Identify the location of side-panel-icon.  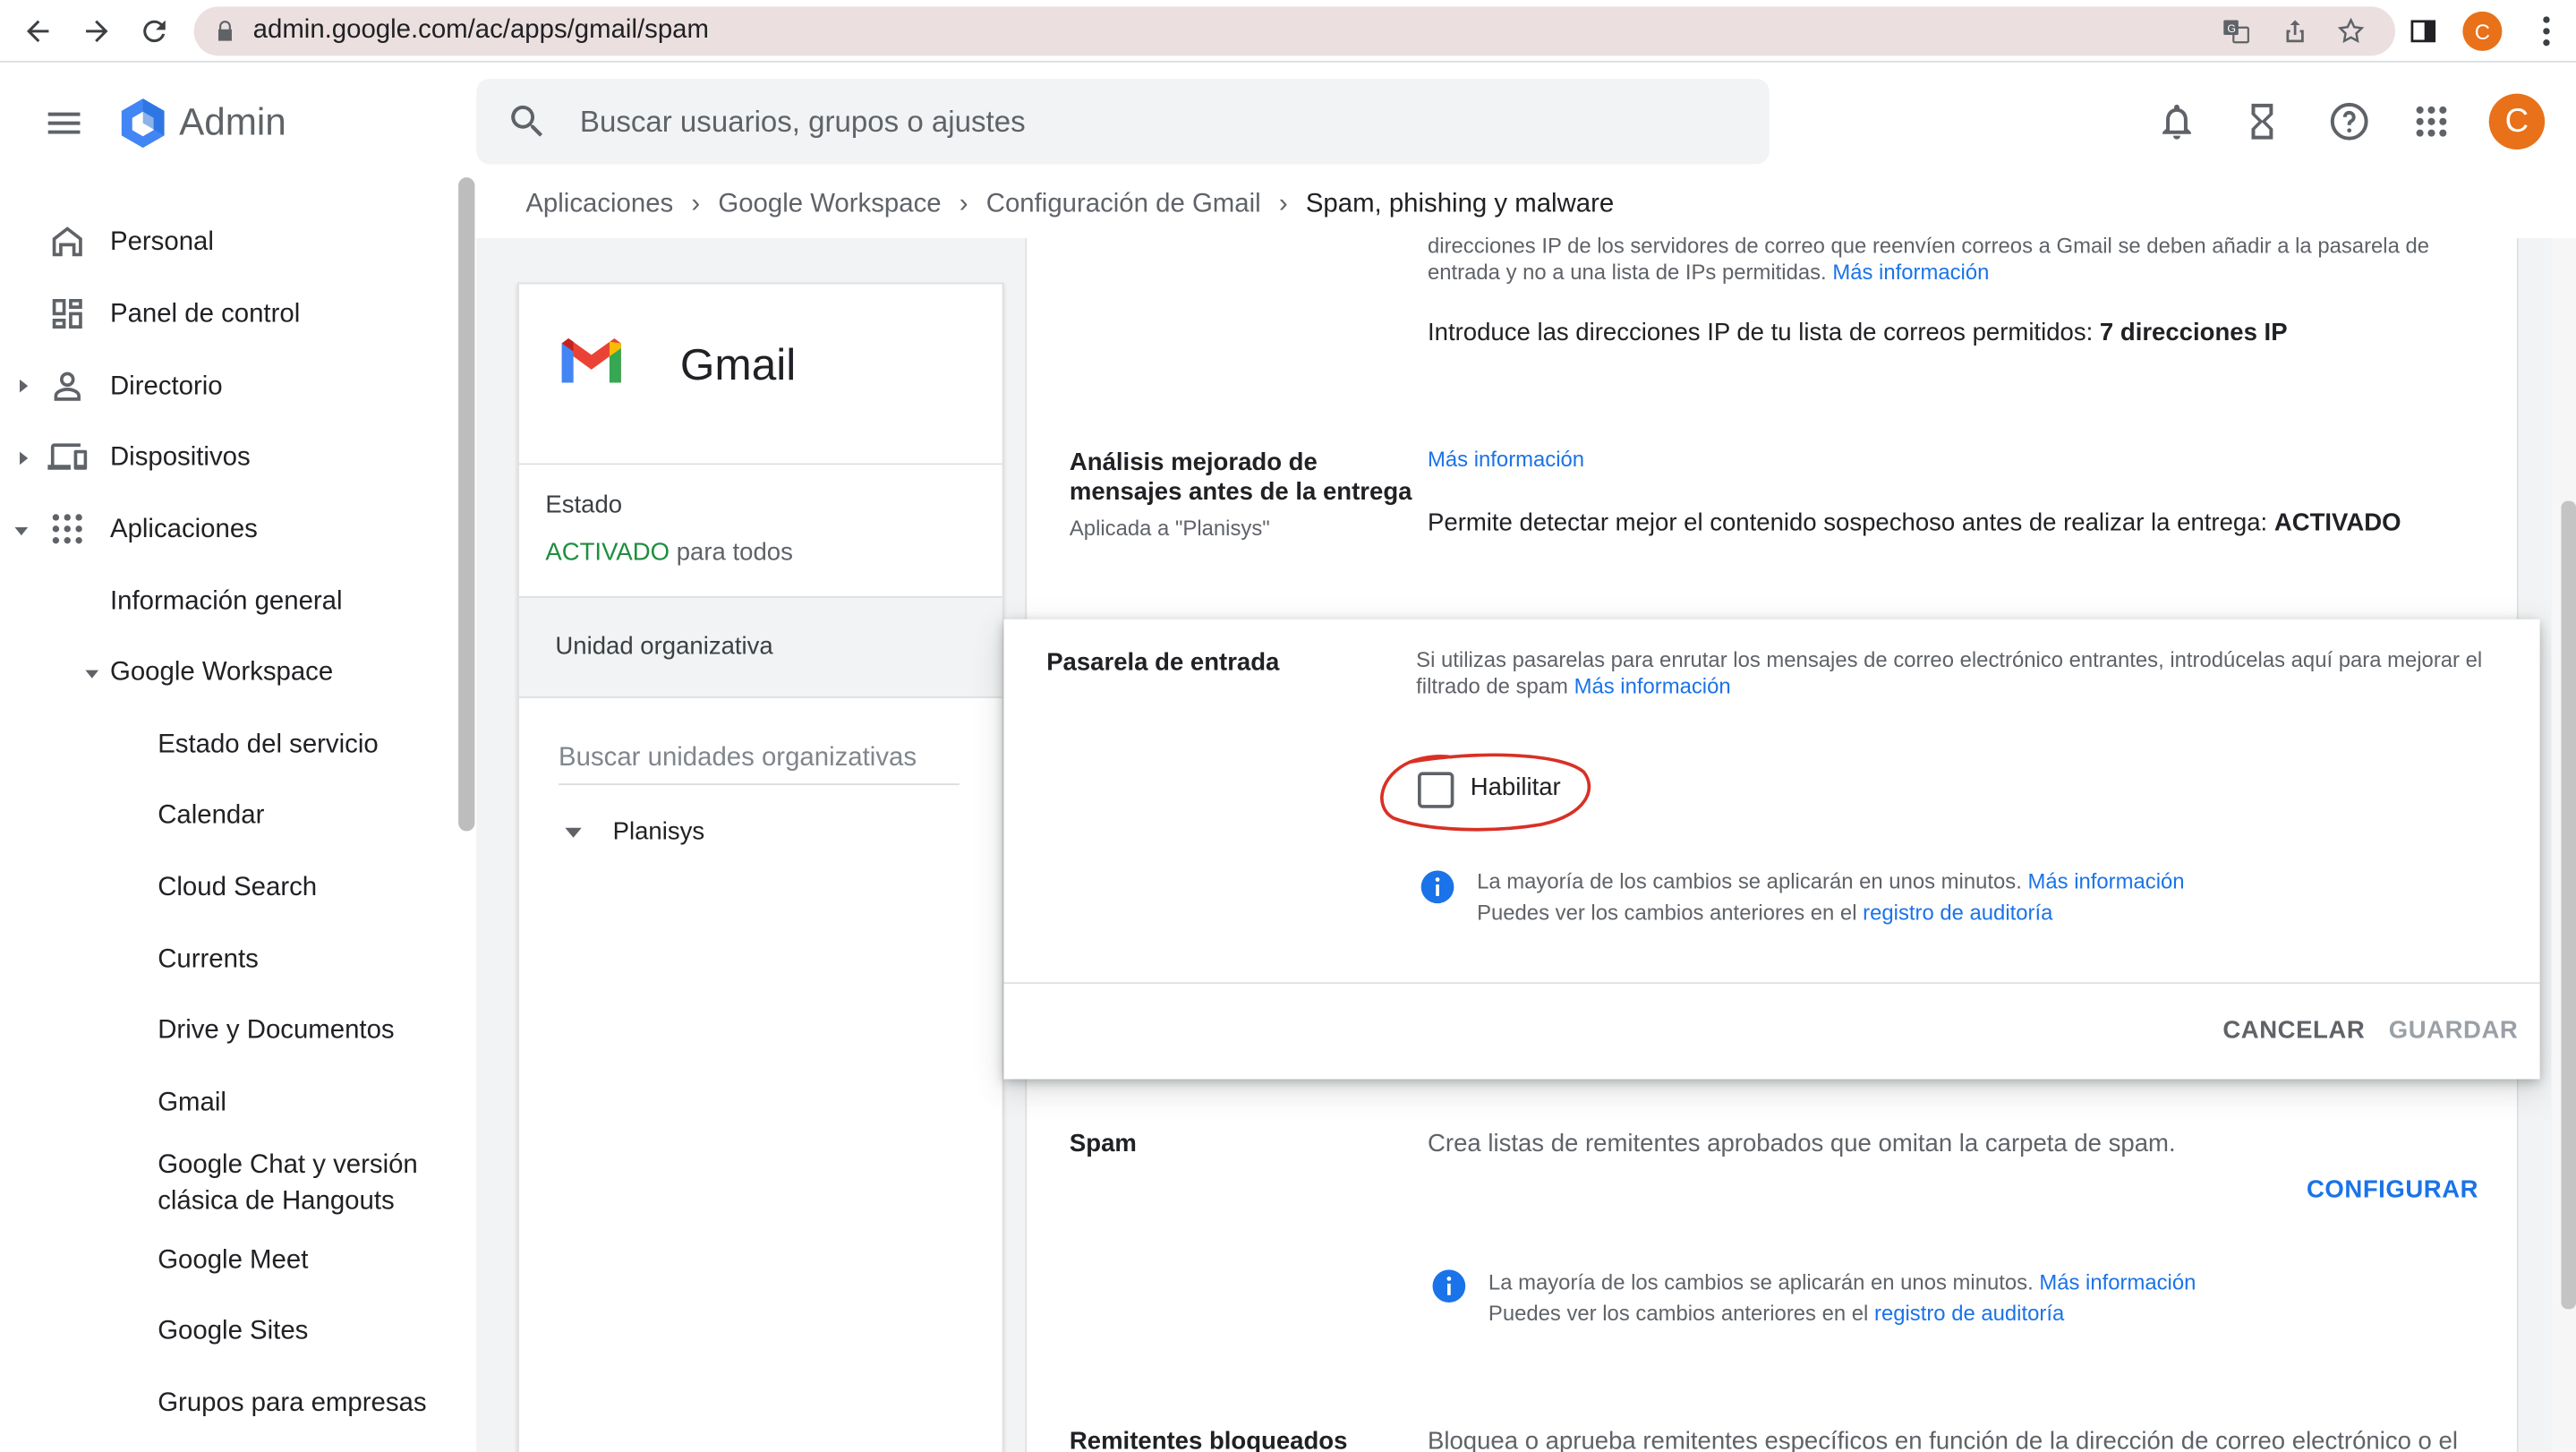
(2423, 31).